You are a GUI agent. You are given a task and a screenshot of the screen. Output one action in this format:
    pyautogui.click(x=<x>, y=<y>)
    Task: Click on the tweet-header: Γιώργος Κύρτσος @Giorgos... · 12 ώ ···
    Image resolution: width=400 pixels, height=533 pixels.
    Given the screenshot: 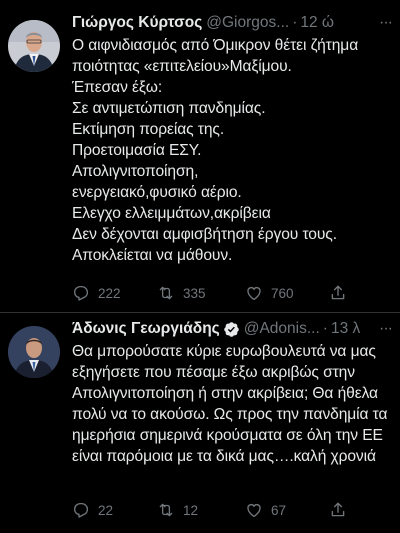 What is the action you would take?
    pyautogui.click(x=232, y=23)
    